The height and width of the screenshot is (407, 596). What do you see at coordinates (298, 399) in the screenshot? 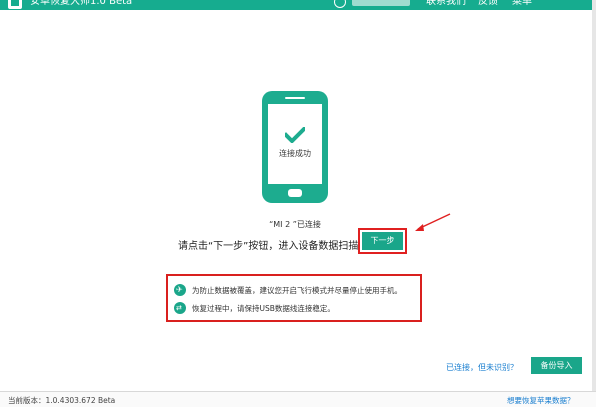
I see `status-footer: 当前版本：1.0.4303.672 Beta 想要恢复苹果数据？` at bounding box center [298, 399].